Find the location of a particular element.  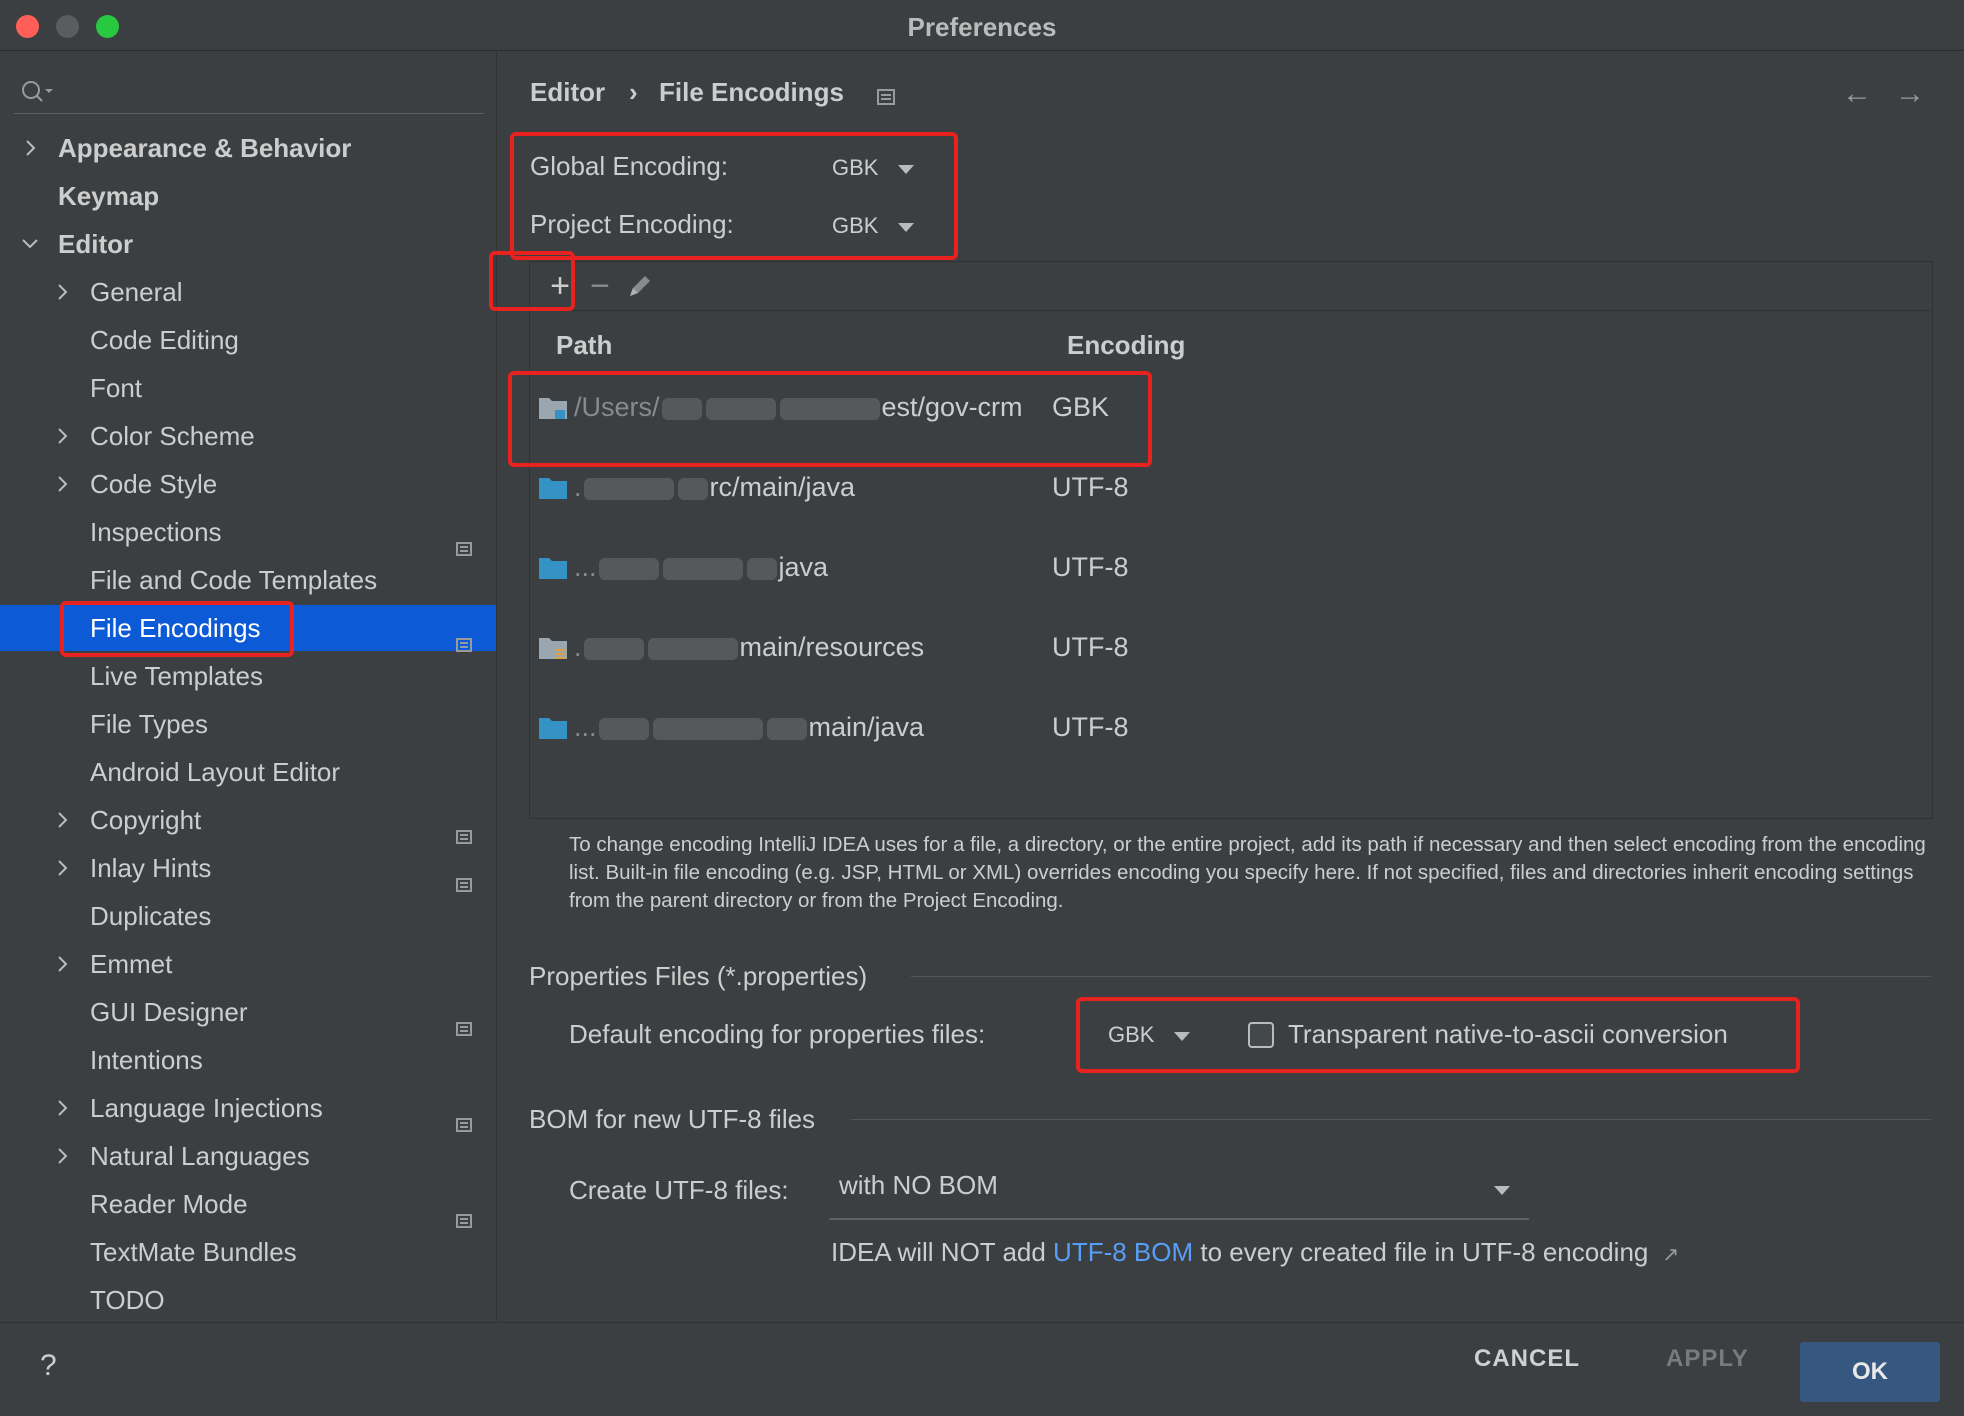

table-toolbar: + − is located at coordinates (1231, 286).